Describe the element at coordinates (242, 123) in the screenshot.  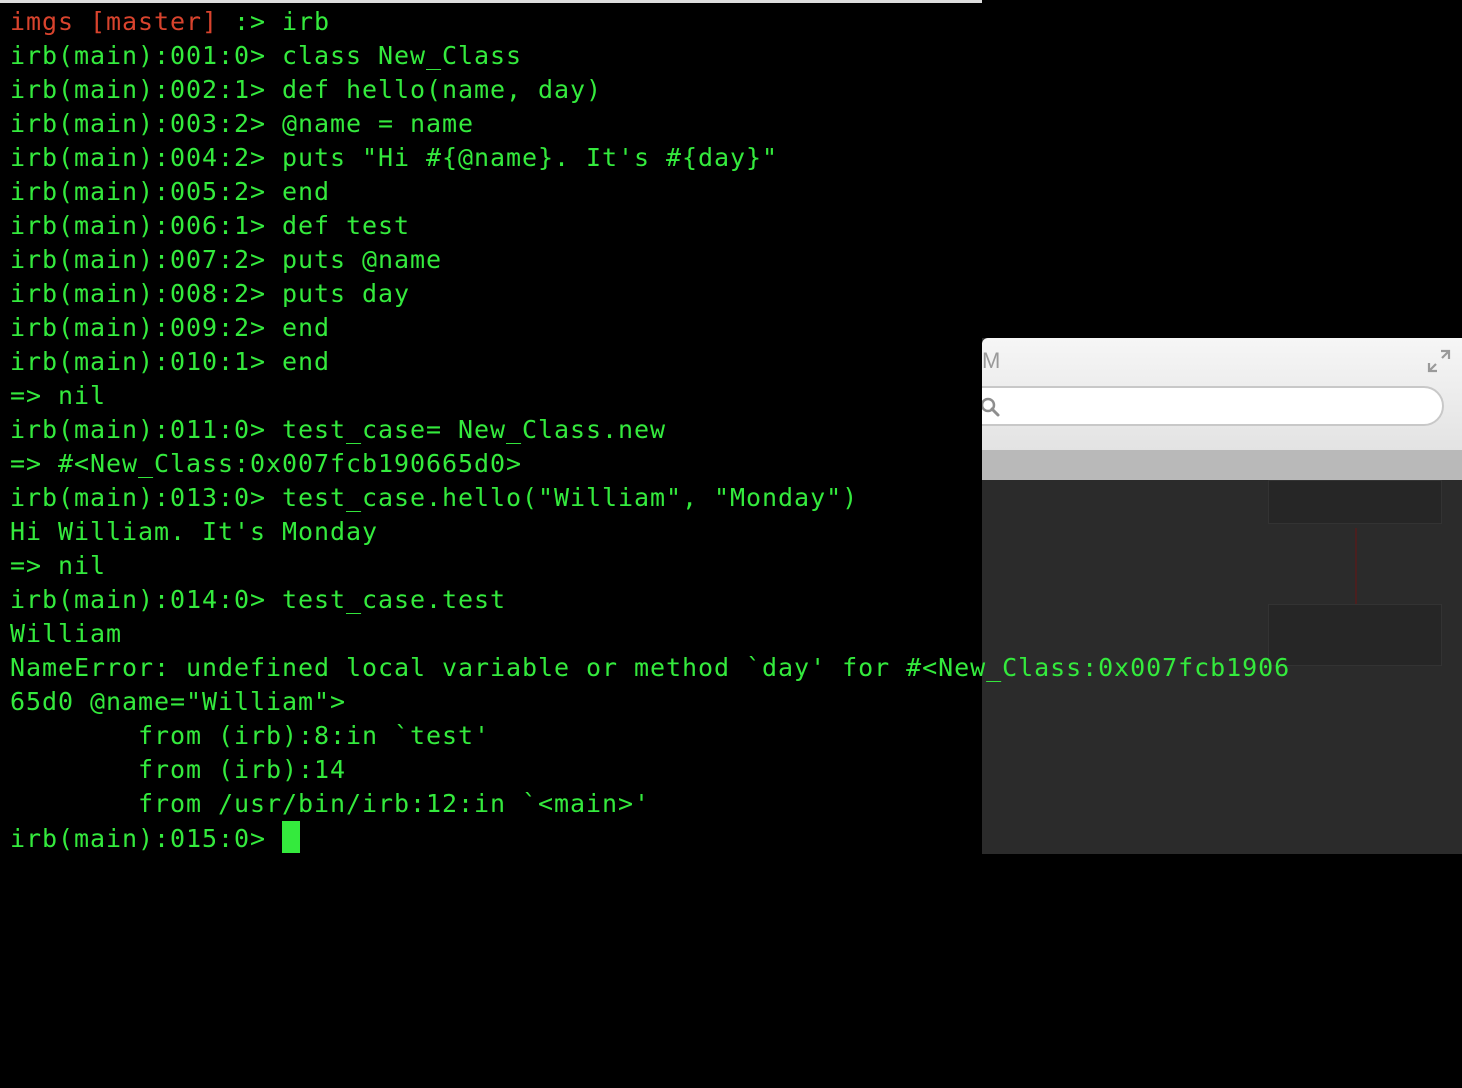
I see `terminal-line: irb(main):003:2> @name = name` at that location.